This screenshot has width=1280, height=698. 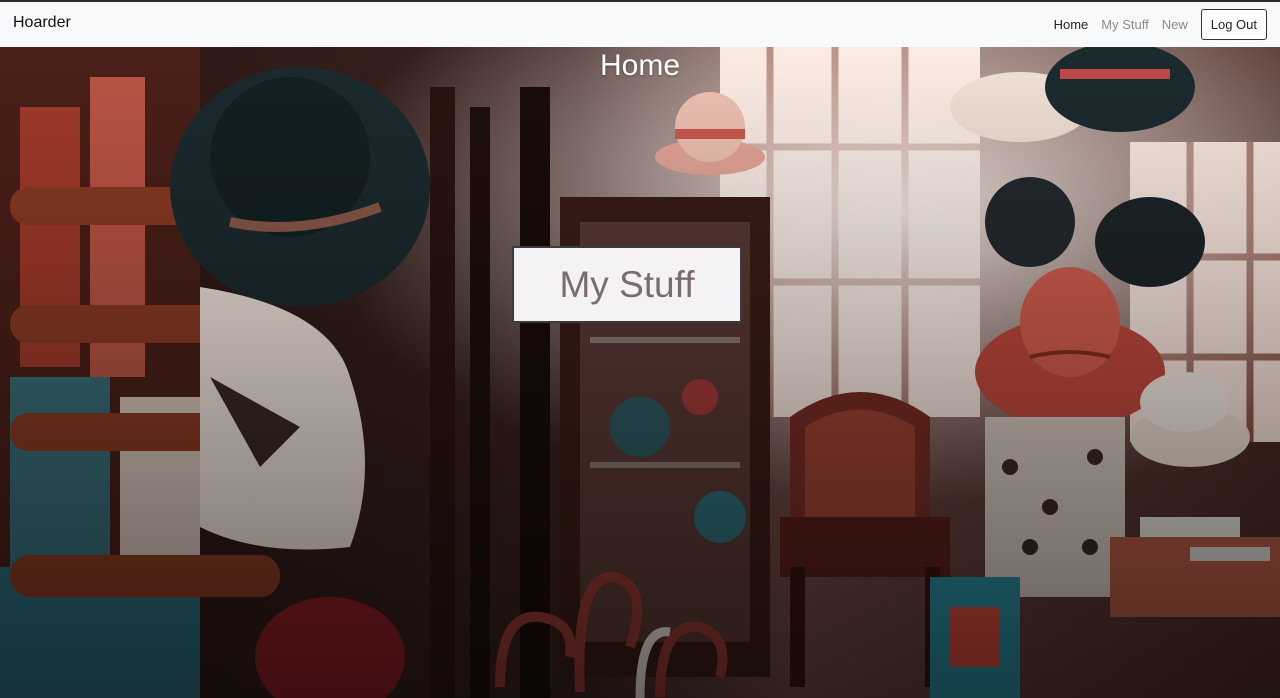 What do you see at coordinates (1071, 25) in the screenshot?
I see `nav-link-home: Home` at bounding box center [1071, 25].